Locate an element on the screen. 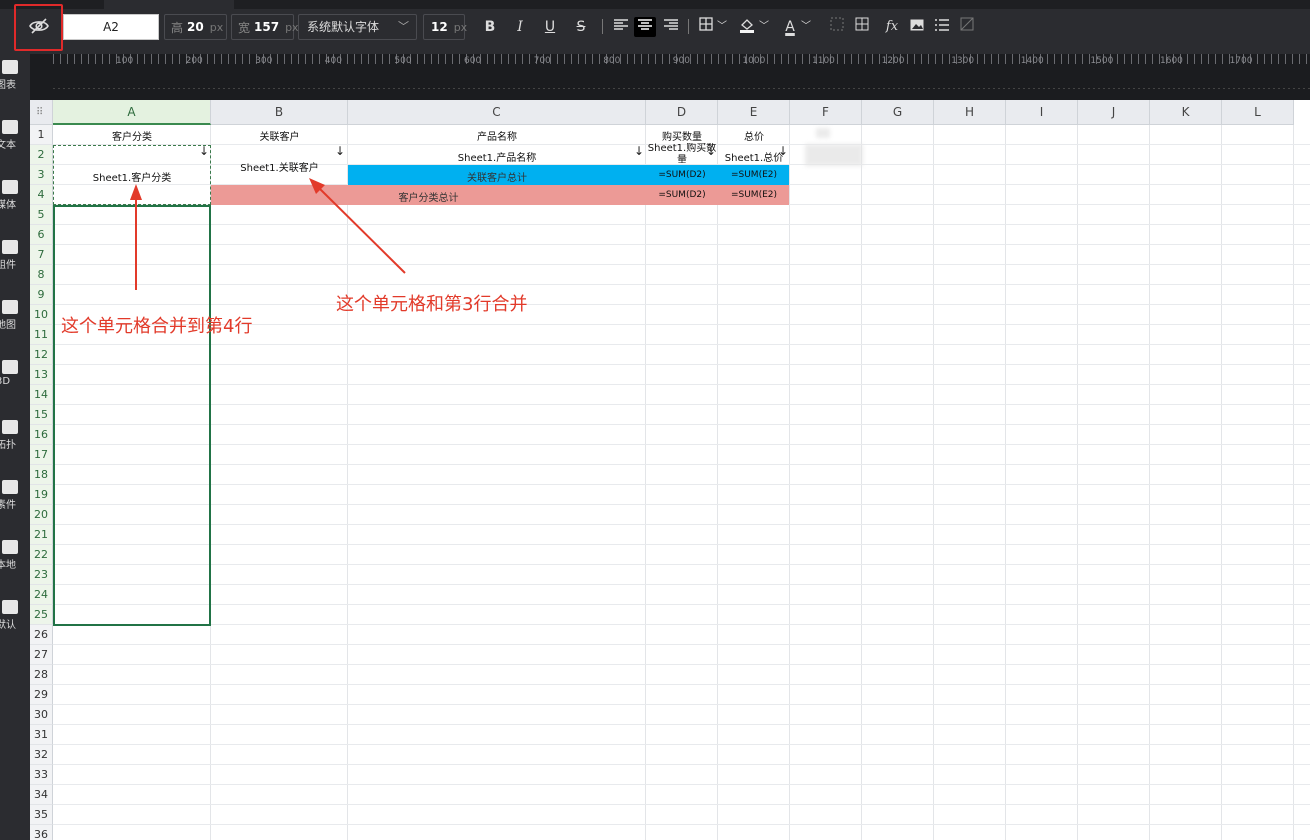 The image size is (1310, 840). function-button: fx is located at coordinates (892, 27).